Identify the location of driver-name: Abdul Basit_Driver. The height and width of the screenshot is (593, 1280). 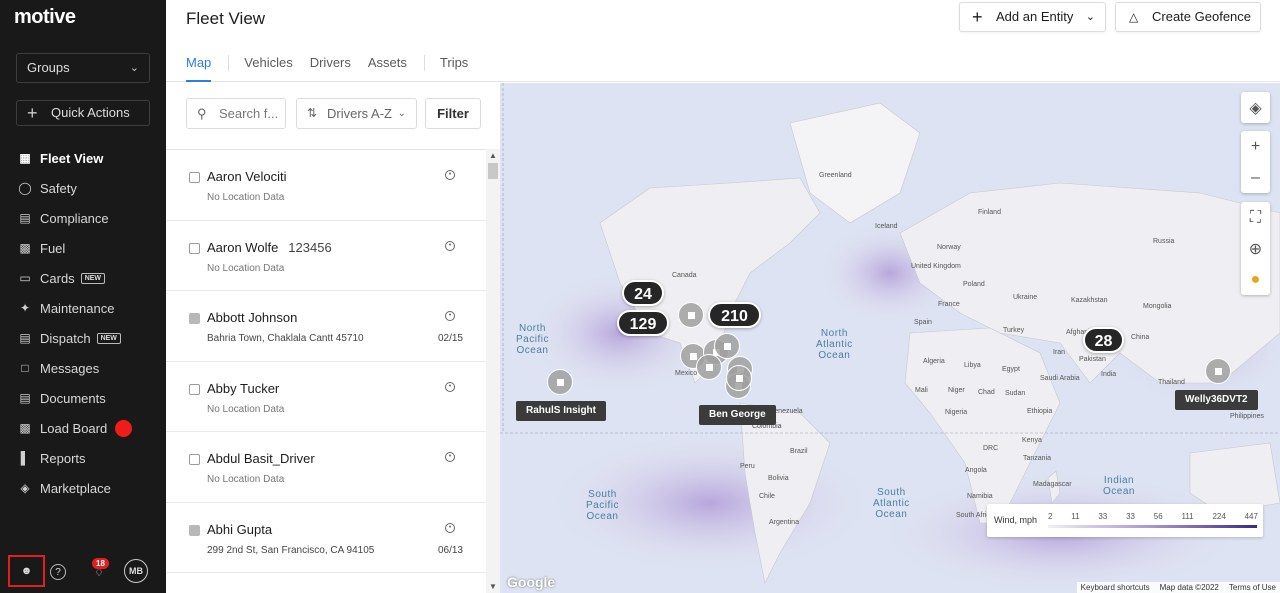
(261, 458).